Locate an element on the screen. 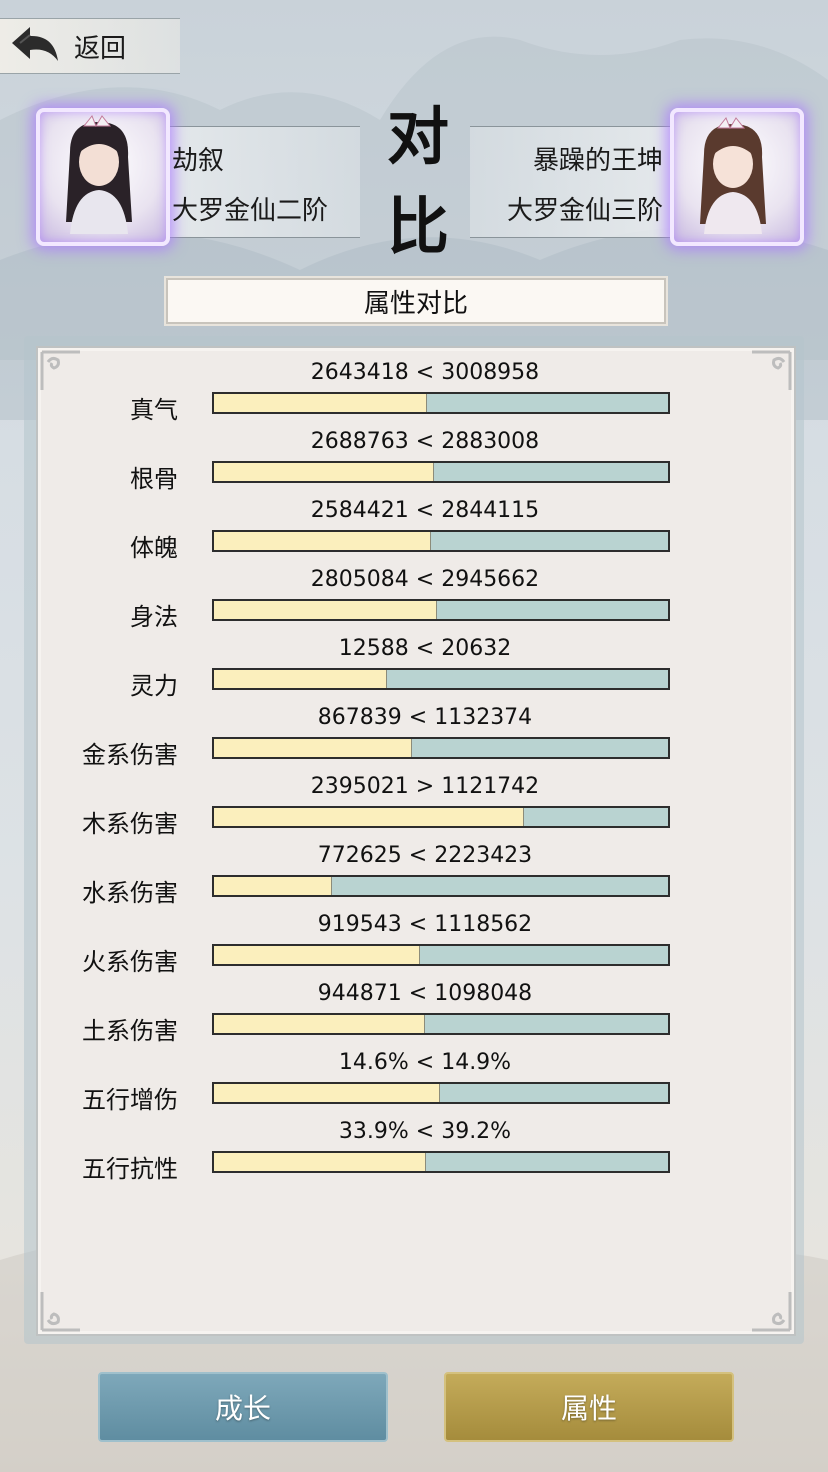 The image size is (828, 1472). back-label: 返回 is located at coordinates (100, 48).